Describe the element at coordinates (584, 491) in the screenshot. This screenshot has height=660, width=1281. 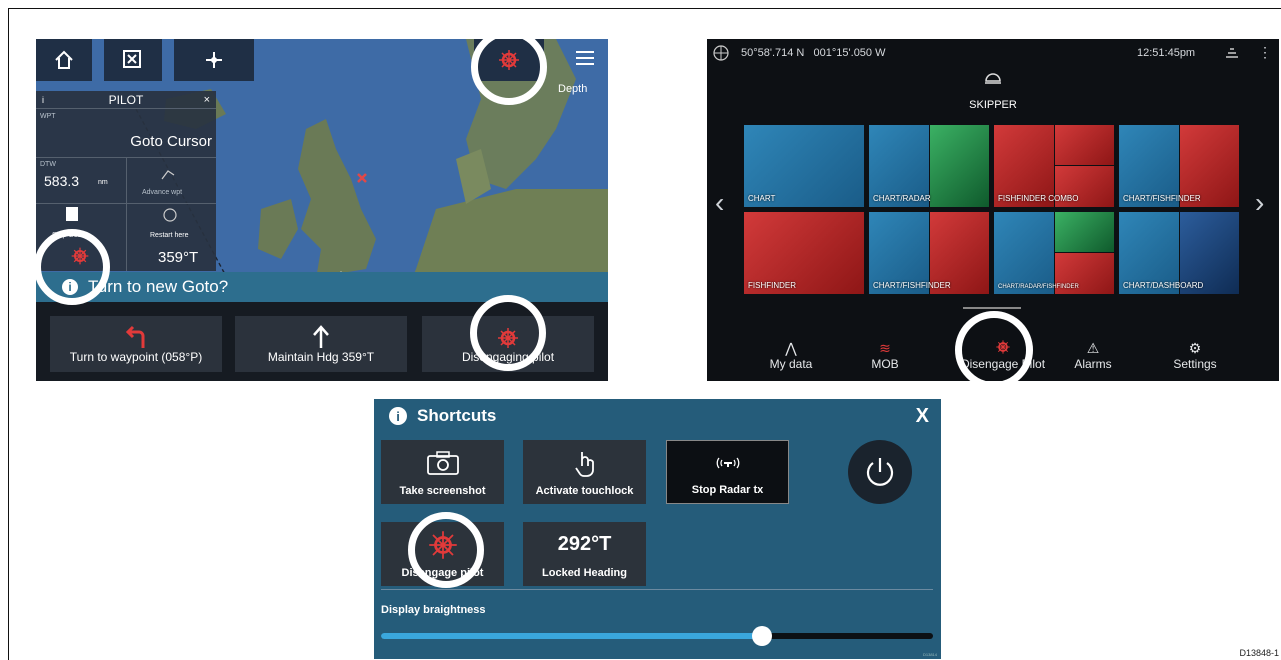
I see `shortcut-label: Activate touchlock` at that location.